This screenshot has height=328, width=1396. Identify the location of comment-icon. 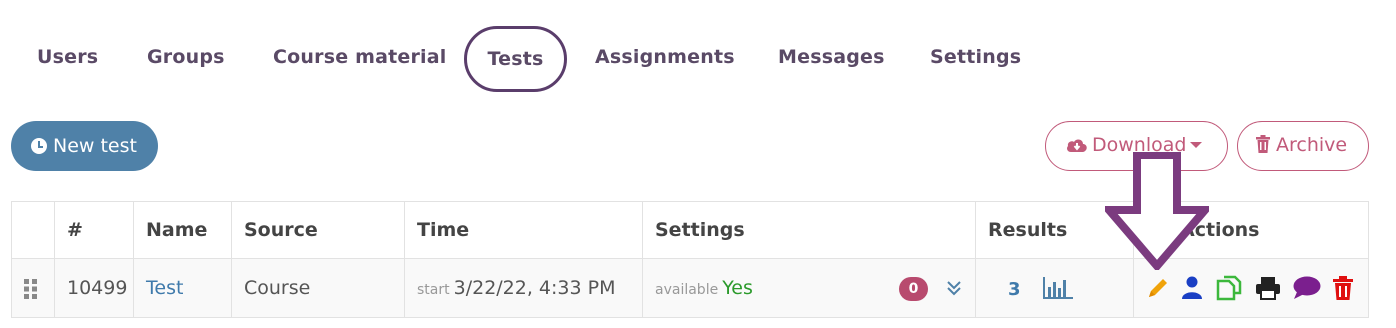
(1307, 288).